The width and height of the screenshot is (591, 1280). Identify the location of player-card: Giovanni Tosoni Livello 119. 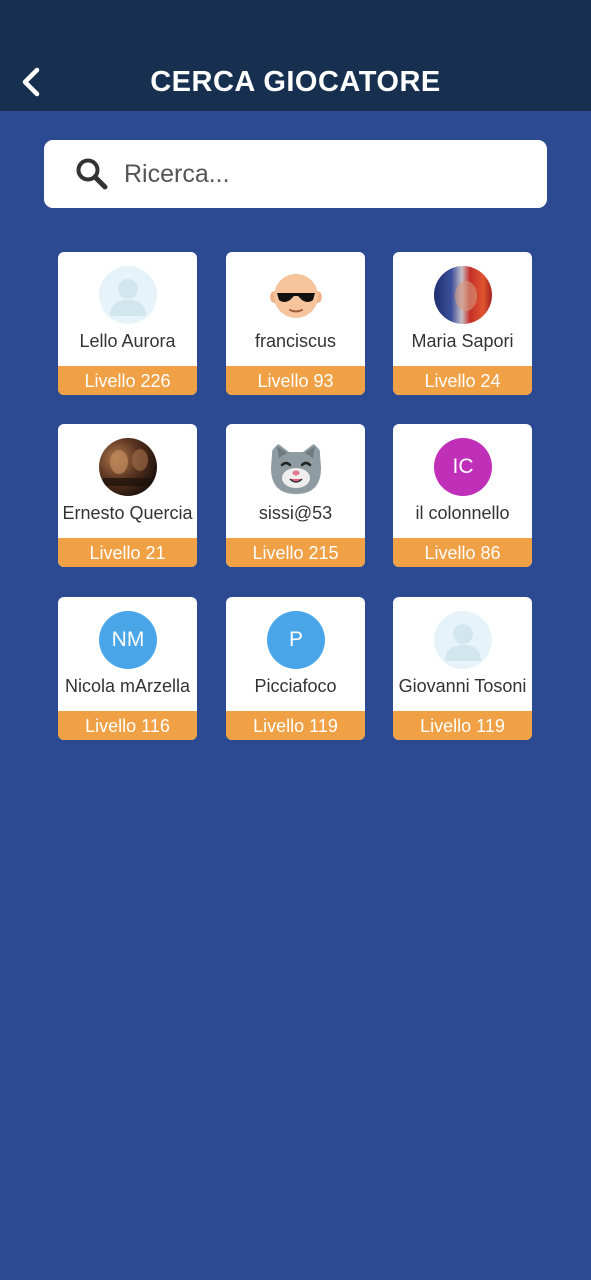
(462, 668).